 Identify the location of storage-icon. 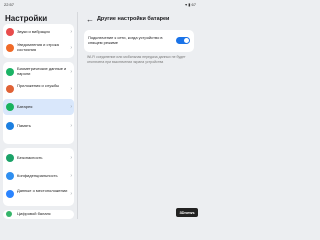
(10, 126).